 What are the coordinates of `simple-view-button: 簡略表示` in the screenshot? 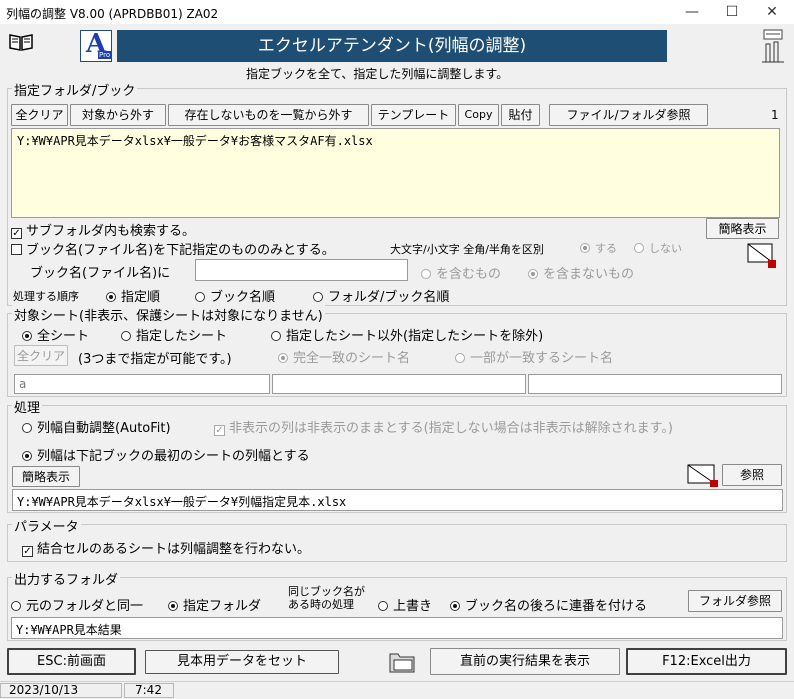 It's located at (742, 228).